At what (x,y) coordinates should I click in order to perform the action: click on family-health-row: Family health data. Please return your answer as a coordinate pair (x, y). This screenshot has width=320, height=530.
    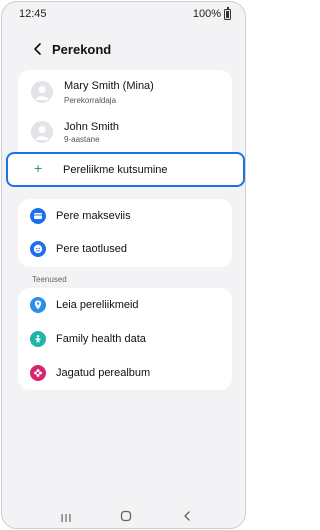
    Looking at the image, I should click on (125, 339).